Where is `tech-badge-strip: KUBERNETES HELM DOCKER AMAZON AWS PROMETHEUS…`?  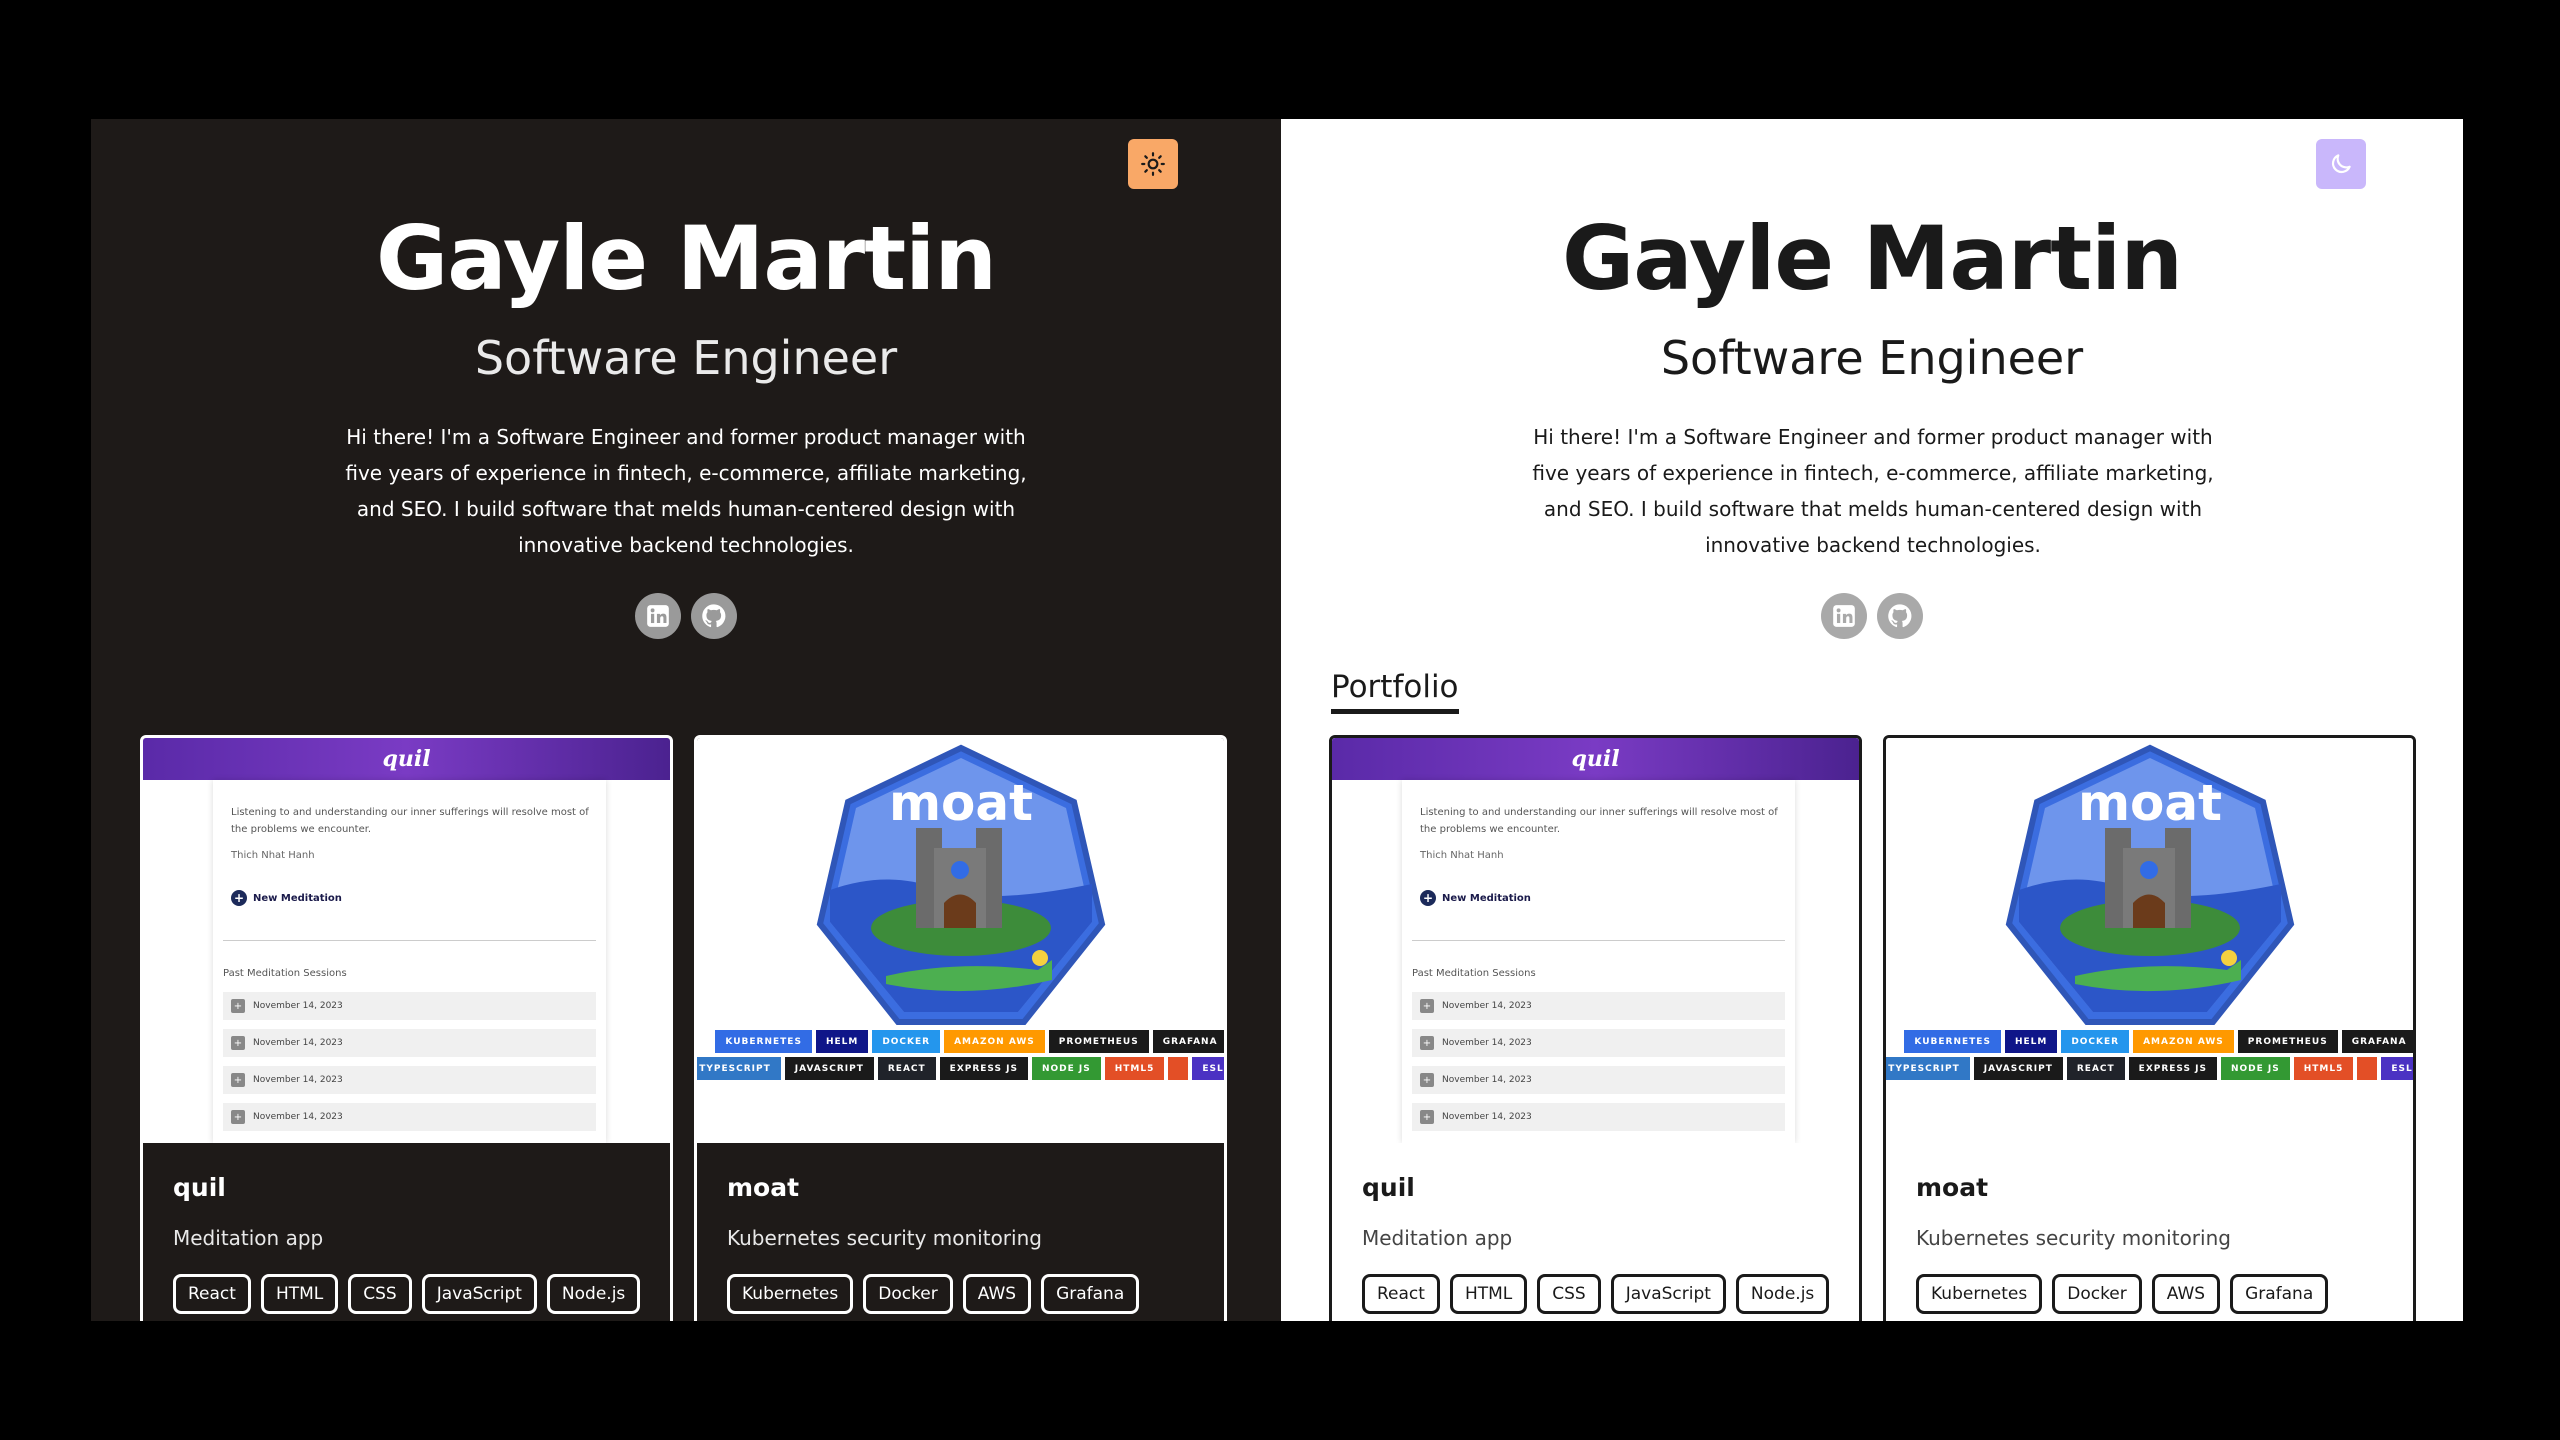 tech-badge-strip: KUBERNETES HELM DOCKER AMAZON AWS PROMETHEUS… is located at coordinates (2149, 1055).